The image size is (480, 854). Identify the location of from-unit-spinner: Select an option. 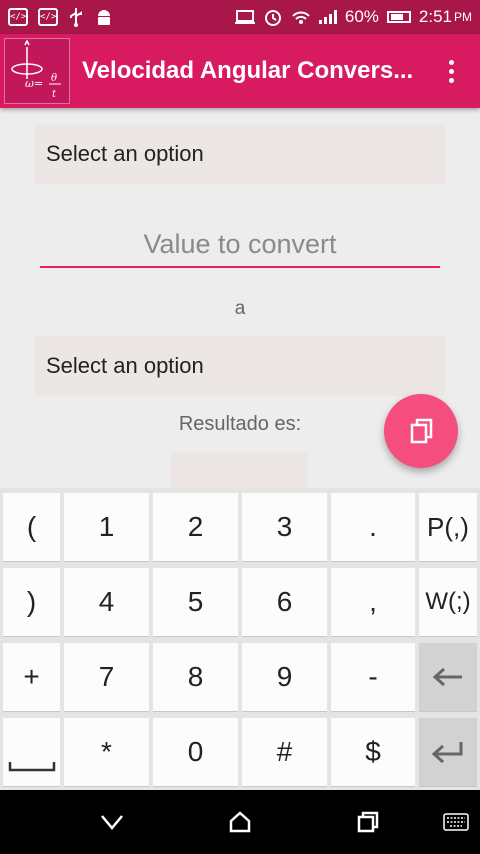
(240, 154).